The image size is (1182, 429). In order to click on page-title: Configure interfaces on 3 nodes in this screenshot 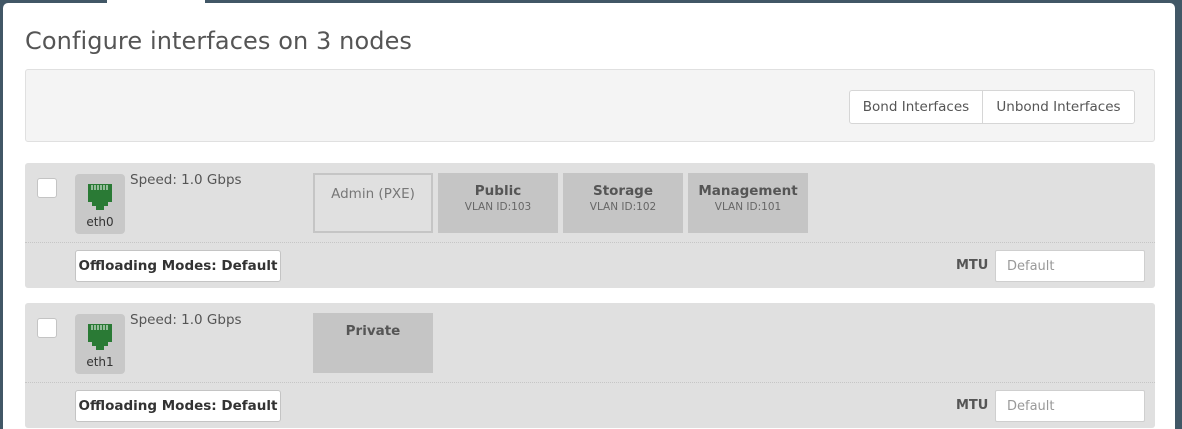, I will do `click(219, 41)`.